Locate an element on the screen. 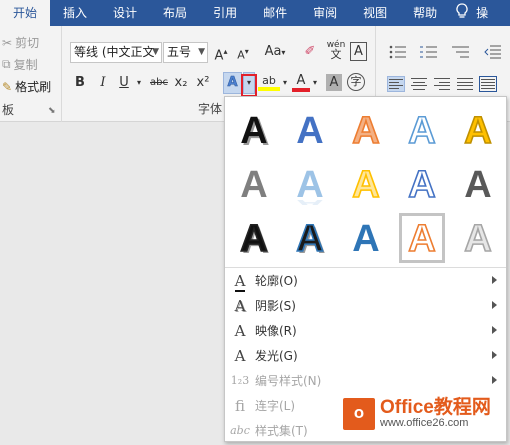 Image resolution: width=510 pixels, height=445 pixels. text-effect-blue-gradient: A is located at coordinates (366, 238).